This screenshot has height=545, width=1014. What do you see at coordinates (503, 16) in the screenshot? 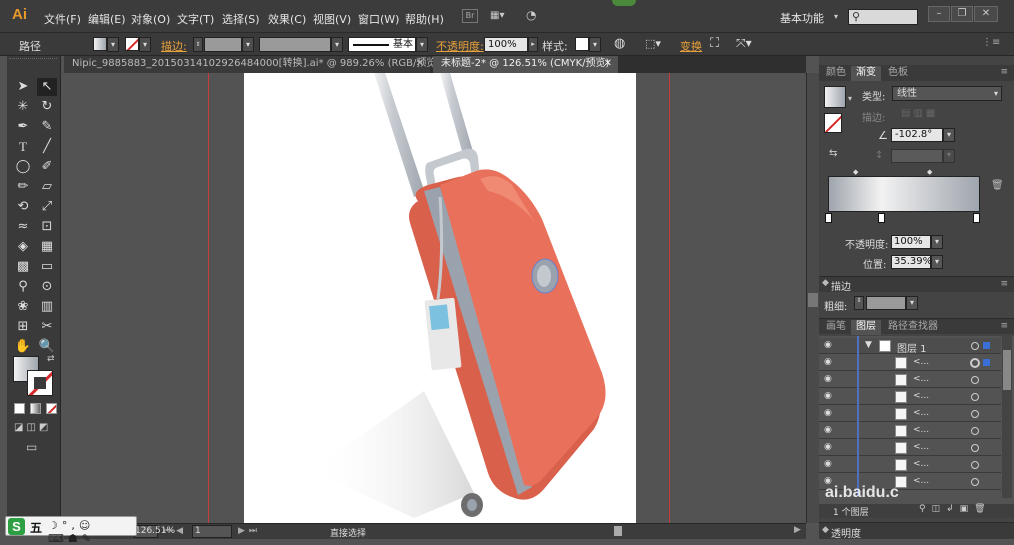
I see `arrange-documents-icon: ▦▾` at bounding box center [503, 16].